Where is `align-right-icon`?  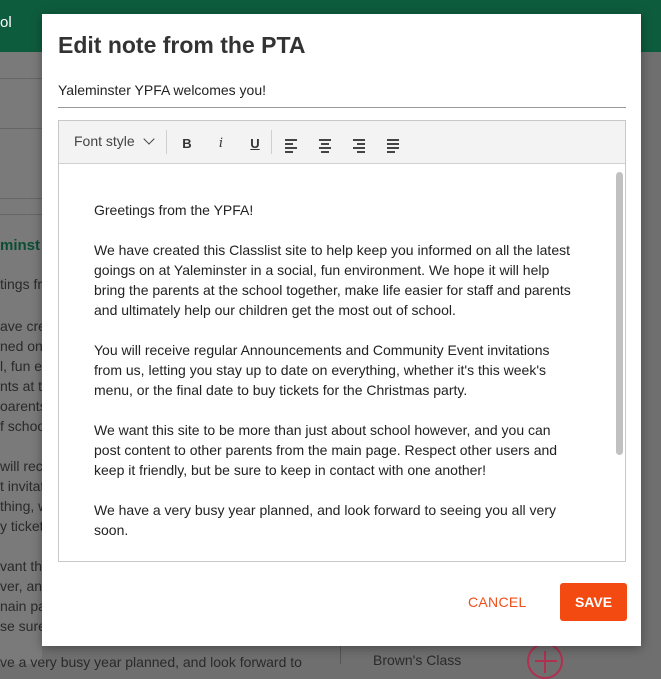
align-right-icon is located at coordinates (359, 147).